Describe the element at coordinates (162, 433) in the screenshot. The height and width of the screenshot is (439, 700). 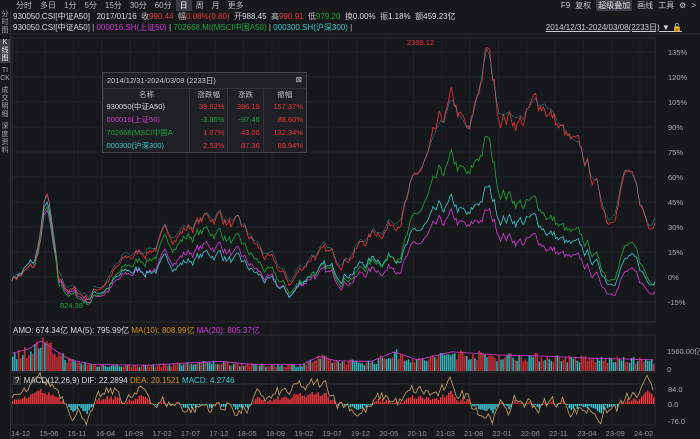
I see `x-tick-label: 17-02` at that location.